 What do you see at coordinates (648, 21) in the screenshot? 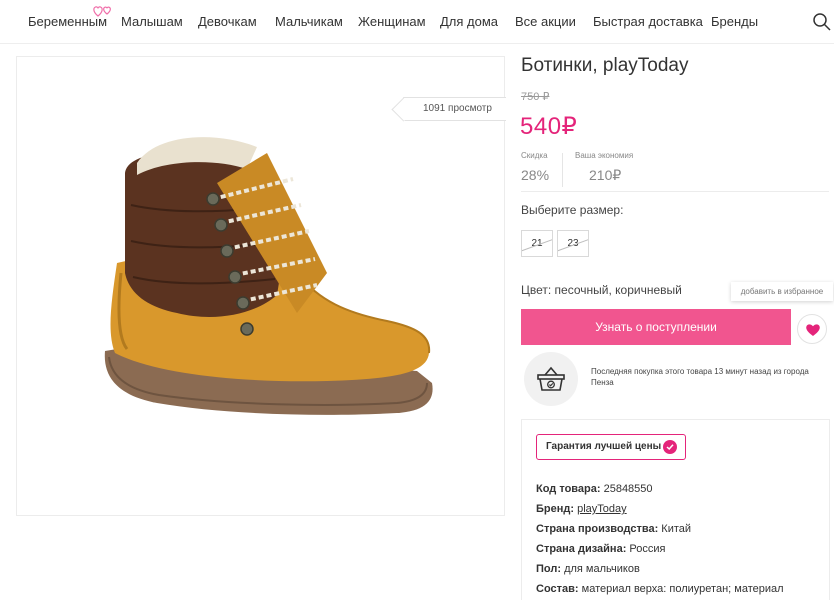
I see `nav-item-fast-delivery: Быстрая доставка` at bounding box center [648, 21].